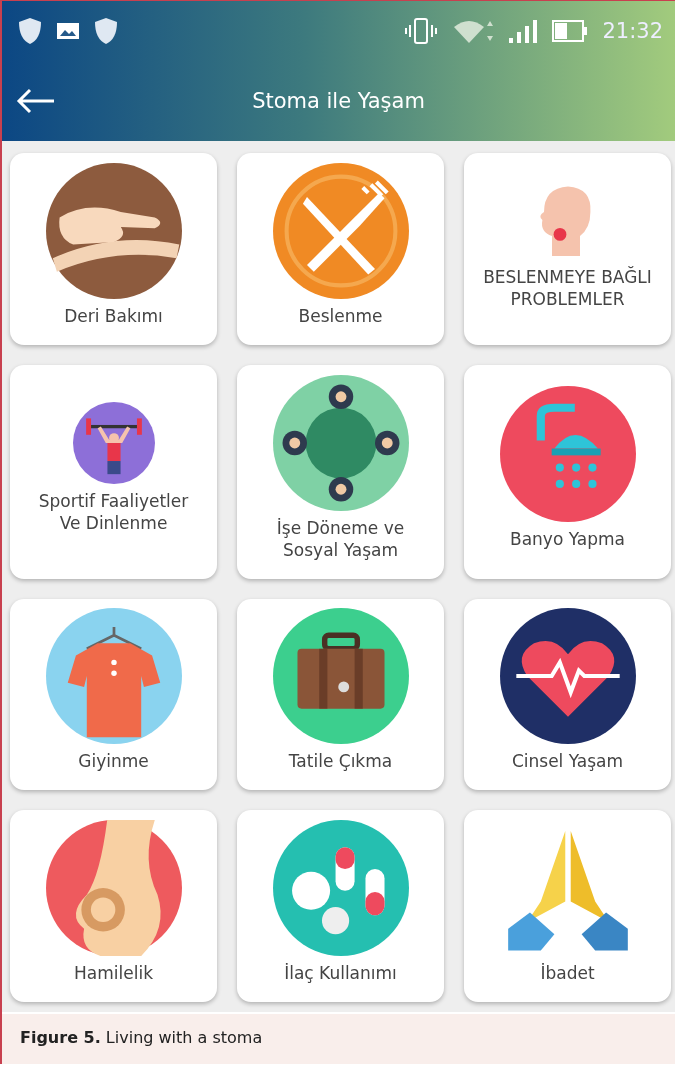  Describe the element at coordinates (338, 1038) in the screenshot. I see `figure-caption: Figure 5. Living with a stoma` at that location.